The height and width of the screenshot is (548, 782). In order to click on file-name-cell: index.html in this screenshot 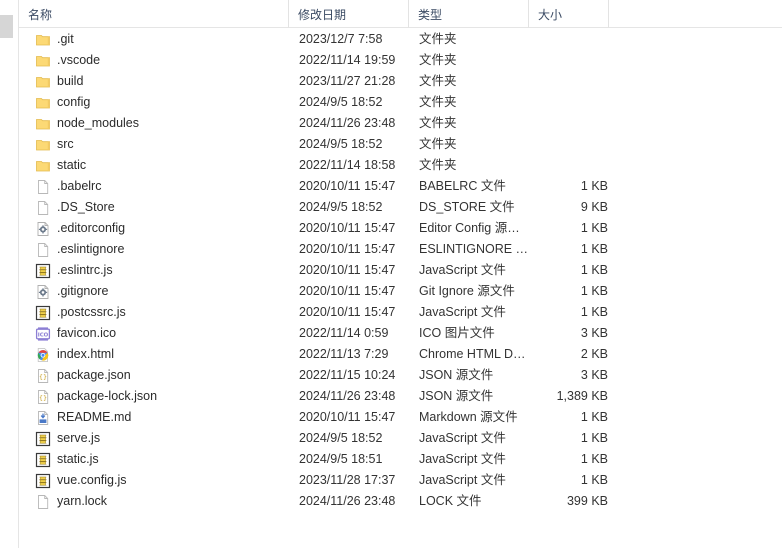, I will do `click(85, 354)`.